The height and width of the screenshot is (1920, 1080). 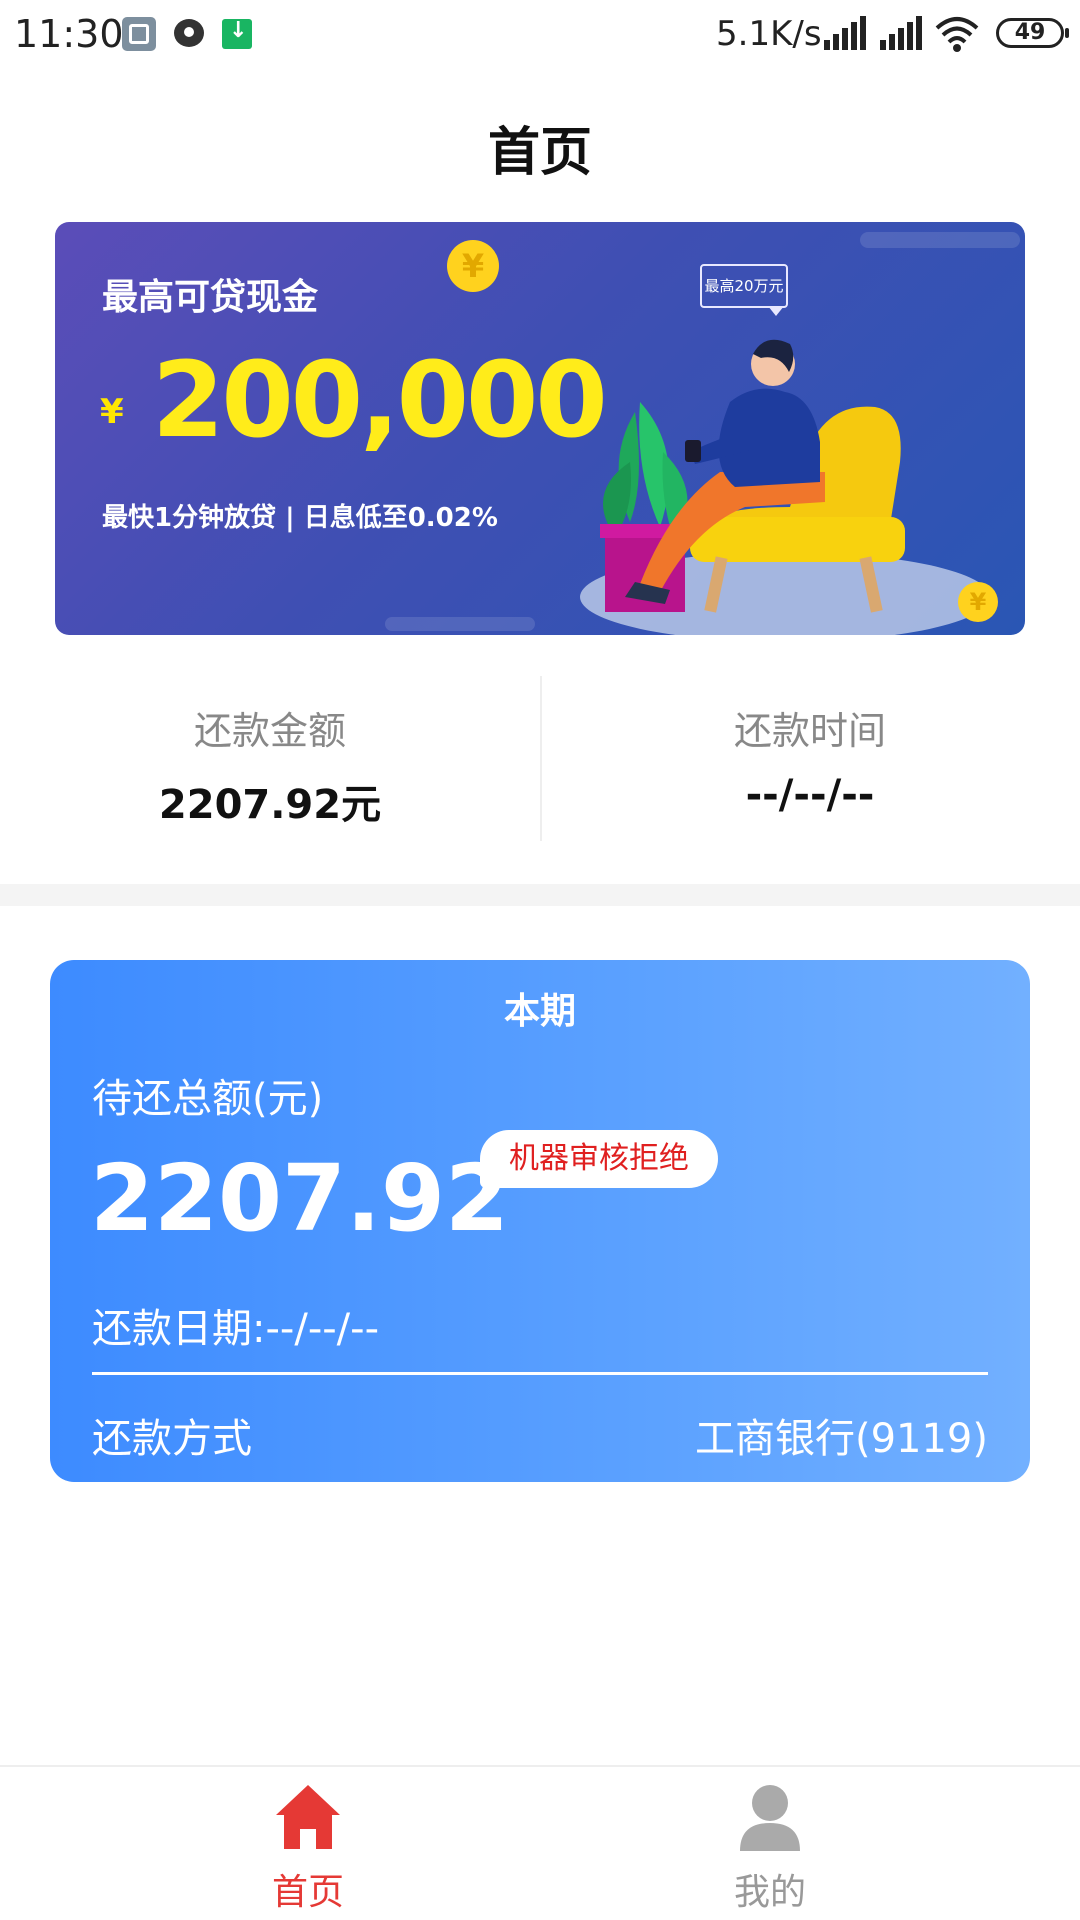 What do you see at coordinates (810, 758) in the screenshot?
I see `repay-time-block: 还款时间 --/--/--` at bounding box center [810, 758].